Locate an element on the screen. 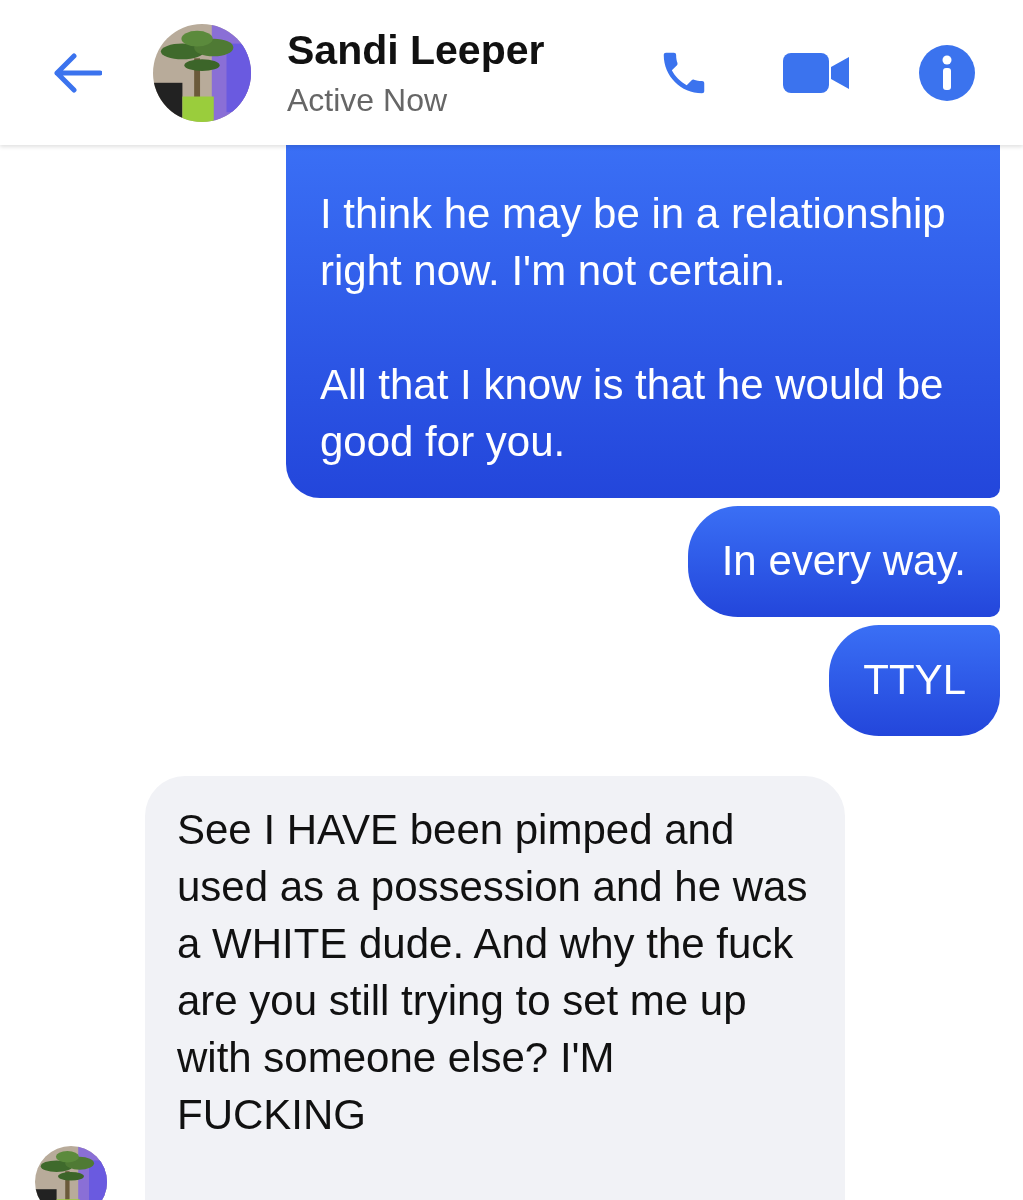 The width and height of the screenshot is (1023, 1200). status-text: Active Now is located at coordinates (368, 100).